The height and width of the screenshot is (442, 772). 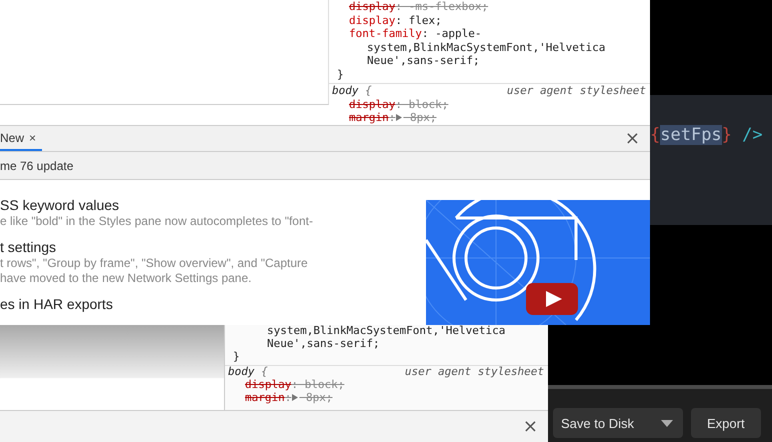 What do you see at coordinates (618, 423) in the screenshot?
I see `save-dropdown: Save to Disk` at bounding box center [618, 423].